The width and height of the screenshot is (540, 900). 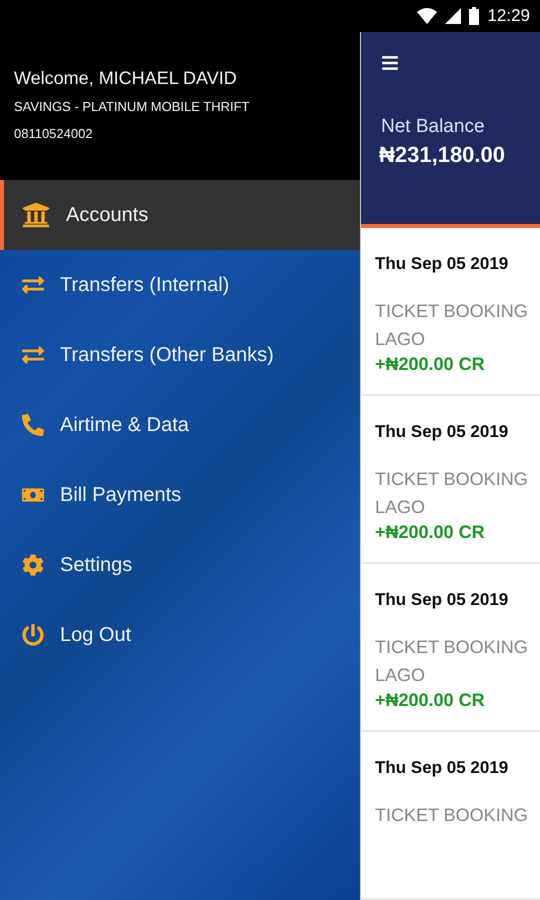 What do you see at coordinates (180, 285) in the screenshot?
I see `menu-item: Transfers (Internal)` at bounding box center [180, 285].